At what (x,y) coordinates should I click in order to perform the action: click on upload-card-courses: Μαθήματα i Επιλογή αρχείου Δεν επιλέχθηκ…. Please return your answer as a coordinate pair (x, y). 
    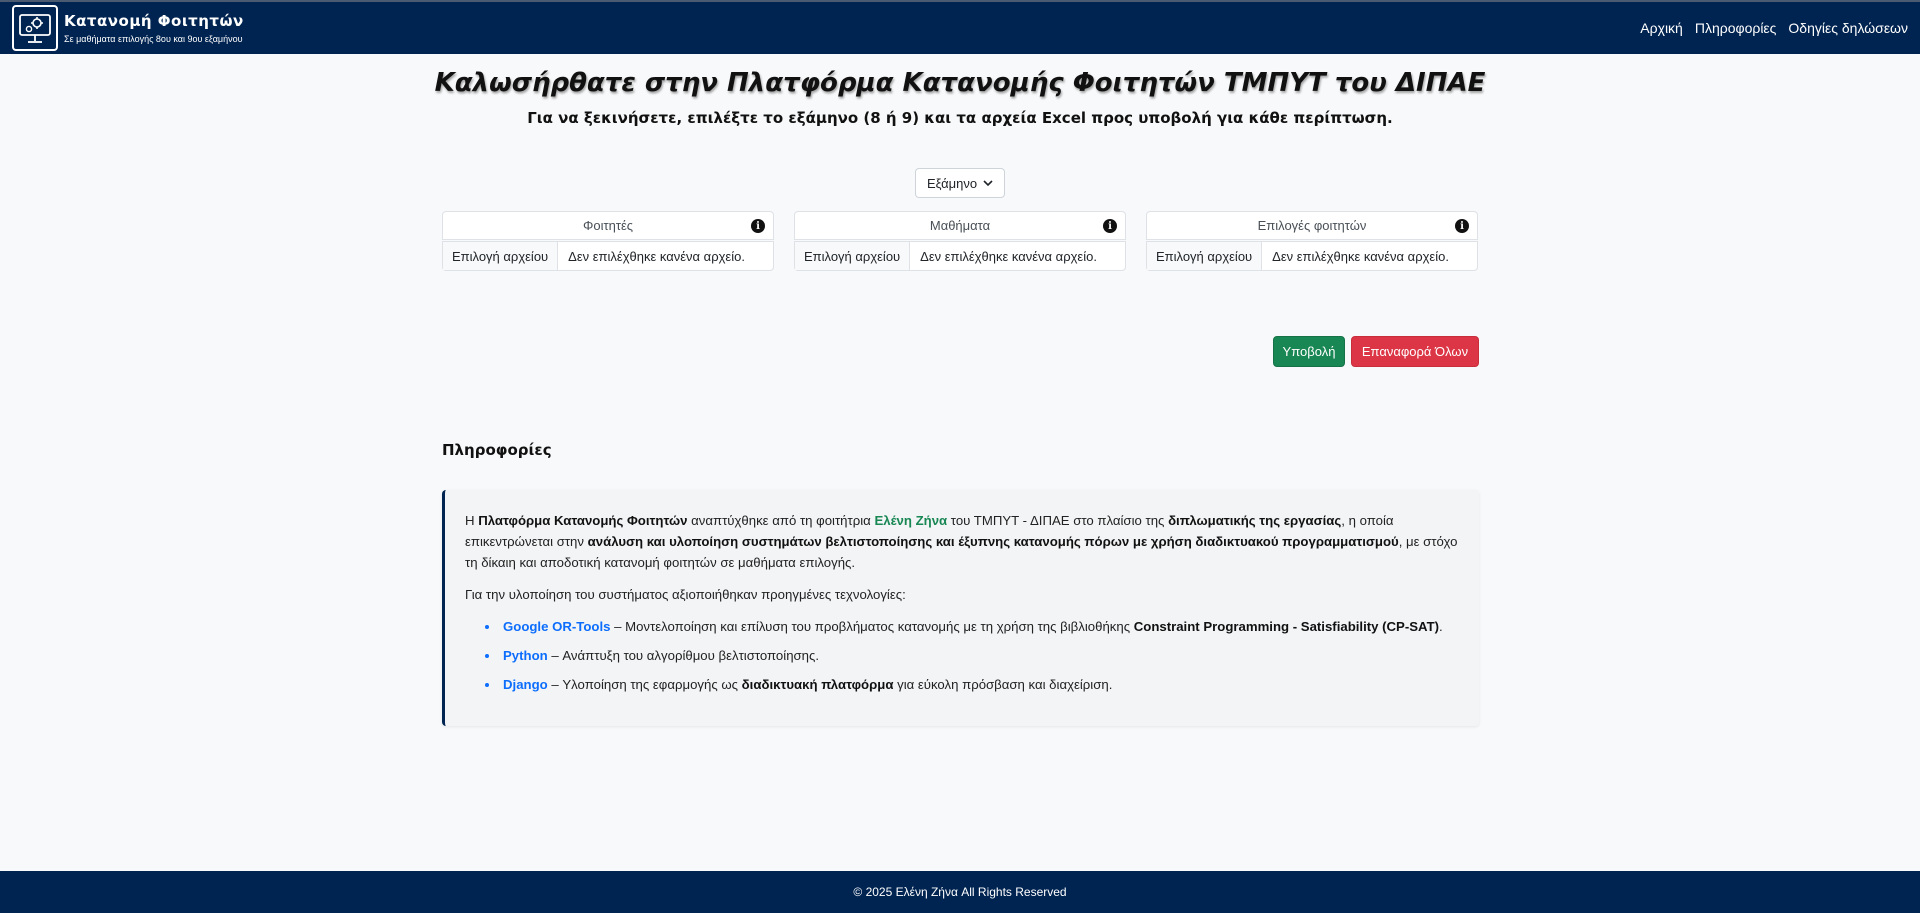
    Looking at the image, I should click on (960, 241).